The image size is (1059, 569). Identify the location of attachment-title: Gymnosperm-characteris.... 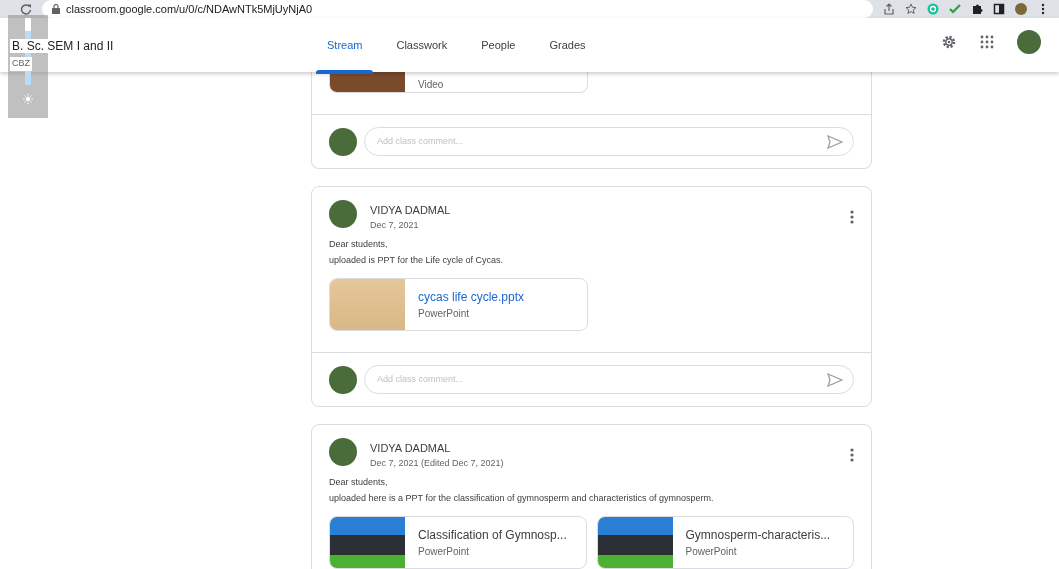
(758, 535).